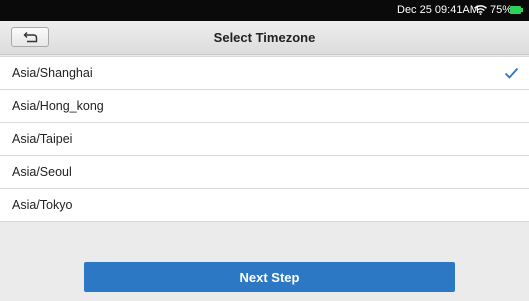  I want to click on timezone-item: Asia/Taipei, so click(264, 139).